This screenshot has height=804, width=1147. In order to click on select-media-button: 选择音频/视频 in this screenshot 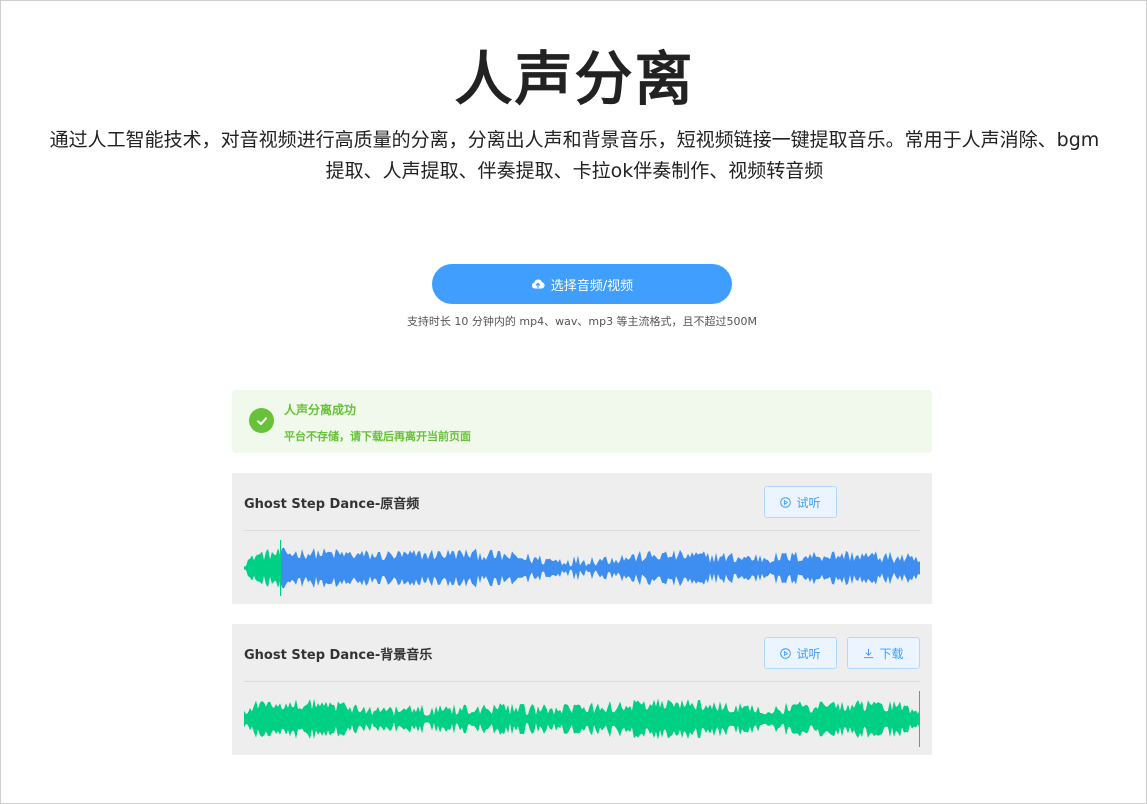, I will do `click(582, 284)`.